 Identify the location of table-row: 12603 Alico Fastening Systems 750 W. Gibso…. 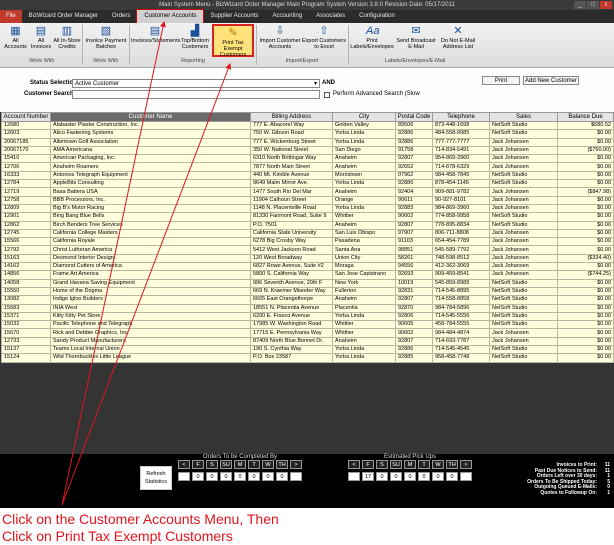
(307, 134).